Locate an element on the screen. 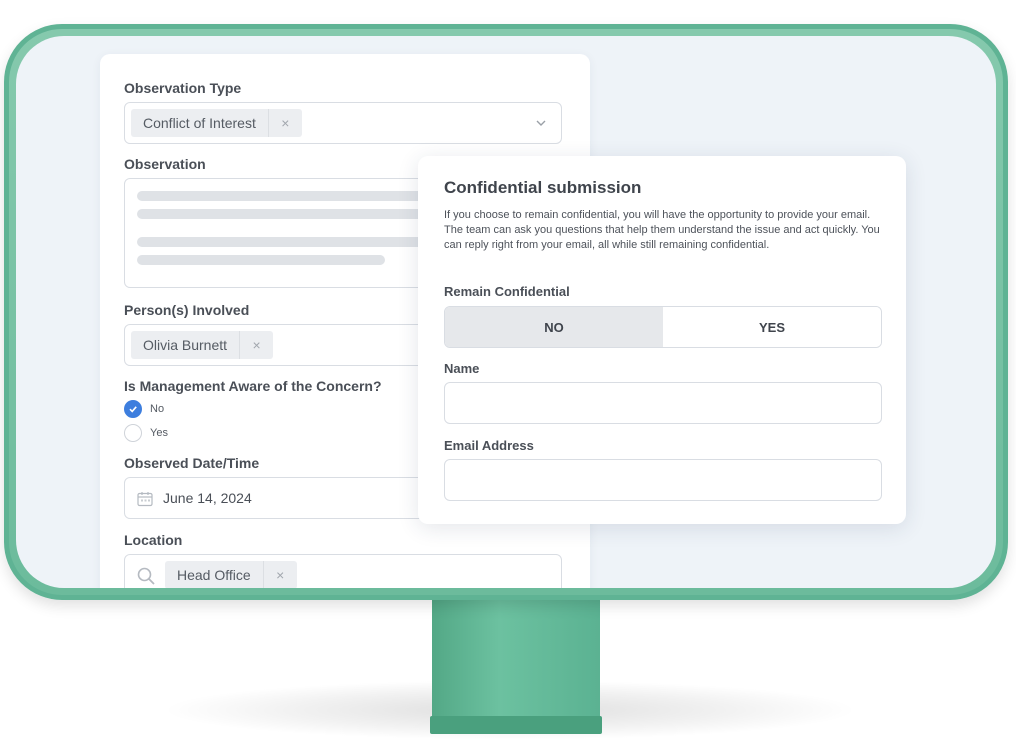 This screenshot has width=1016, height=753. observation-type-chip: Conflict of Interest × is located at coordinates (216, 123).